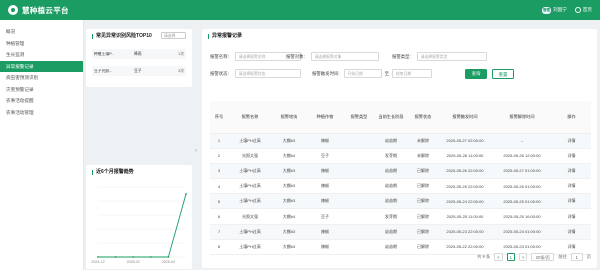  What do you see at coordinates (325, 171) in the screenshot?
I see `cell-crop: 辣椒` at bounding box center [325, 171].